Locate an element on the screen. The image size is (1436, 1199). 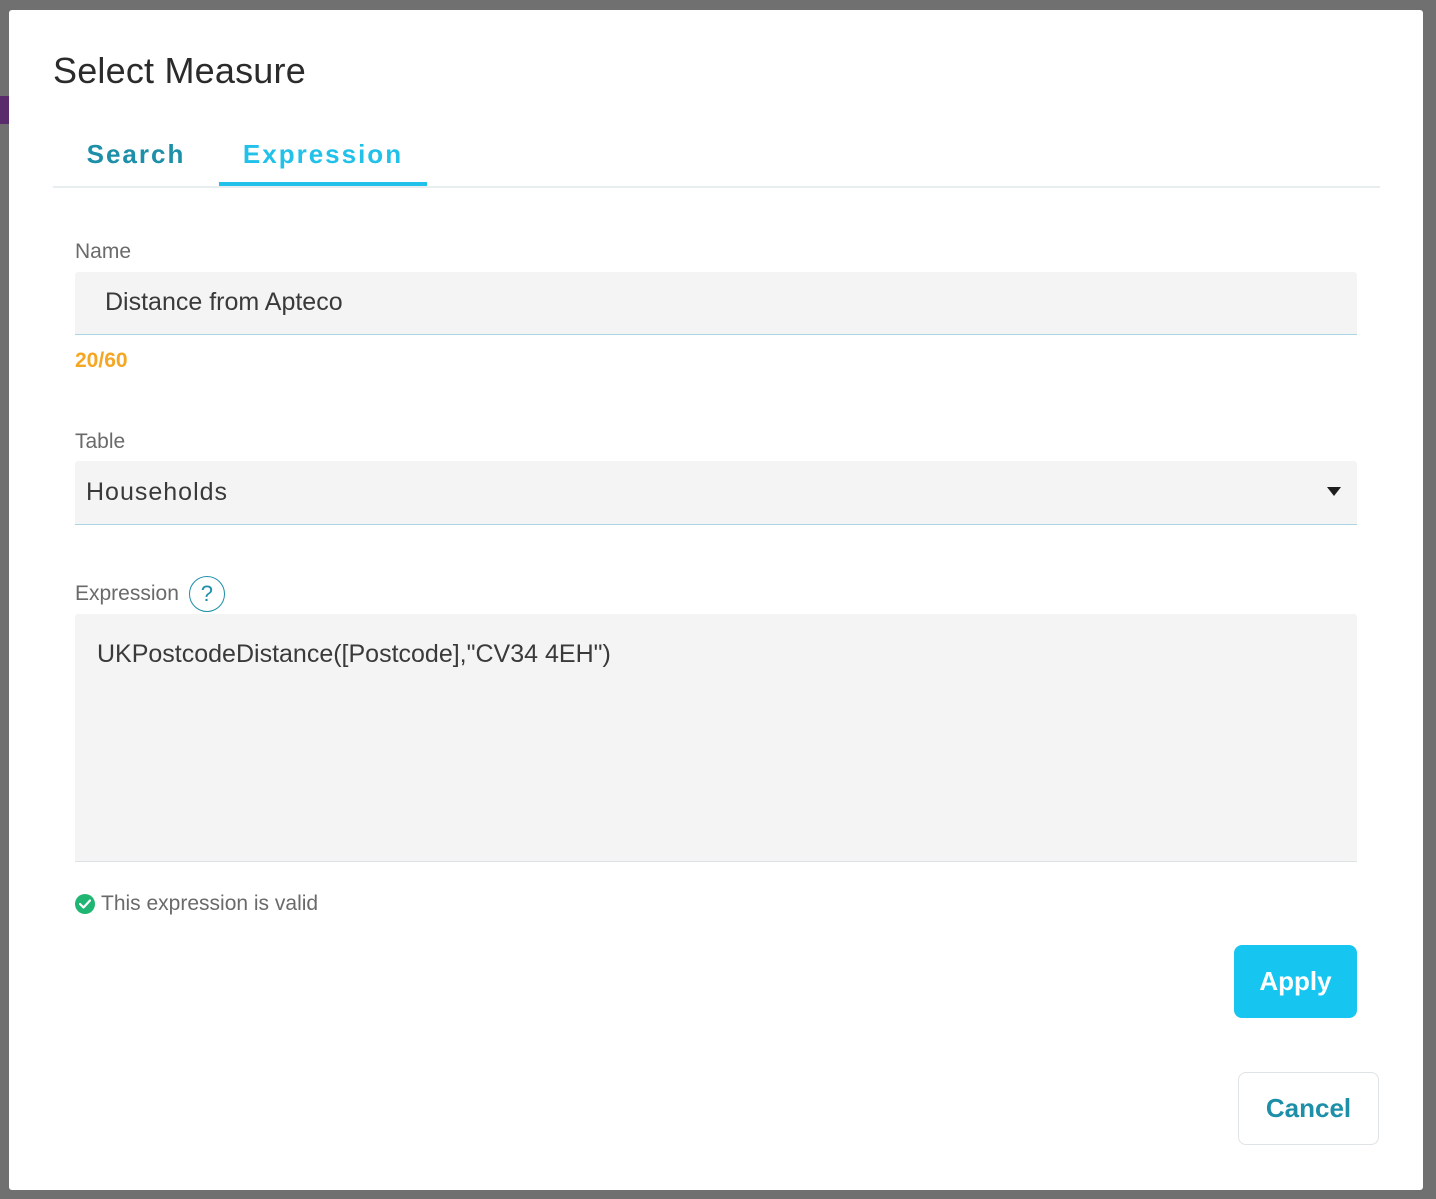
validation-status: This expression is valid is located at coordinates (196, 904).